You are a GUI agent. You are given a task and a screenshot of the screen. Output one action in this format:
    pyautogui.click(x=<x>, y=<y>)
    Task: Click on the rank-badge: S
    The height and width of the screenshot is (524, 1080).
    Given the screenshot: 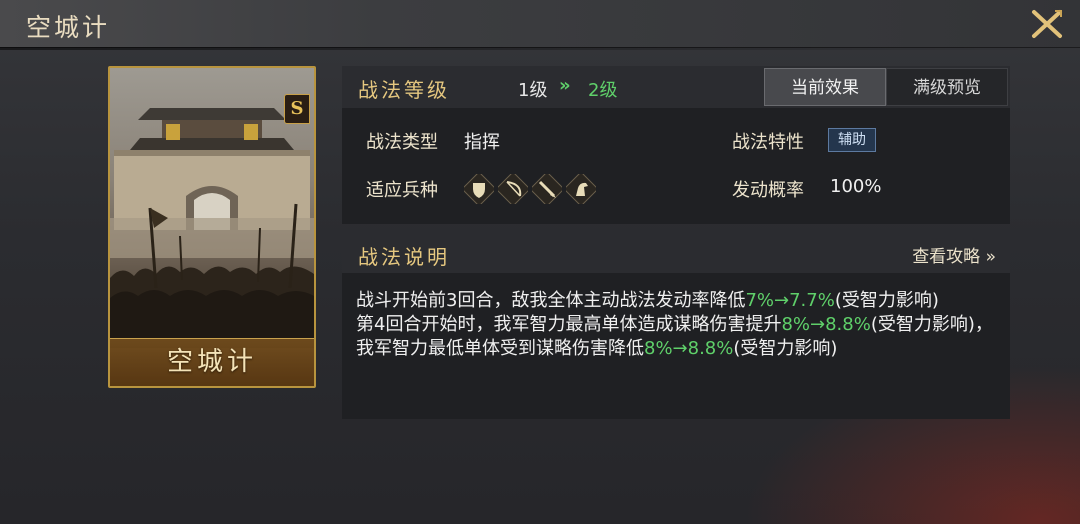 What is the action you would take?
    pyautogui.click(x=297, y=109)
    